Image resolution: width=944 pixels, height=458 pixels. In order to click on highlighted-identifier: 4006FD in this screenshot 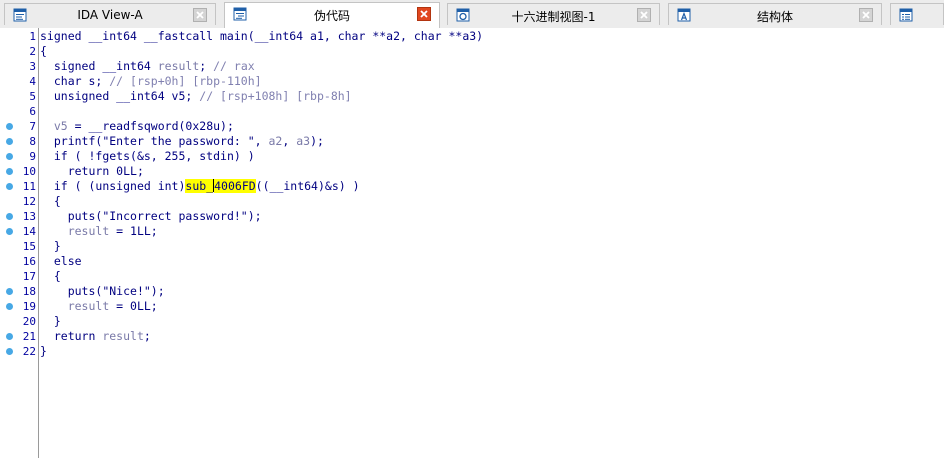, I will do `click(235, 186)`.